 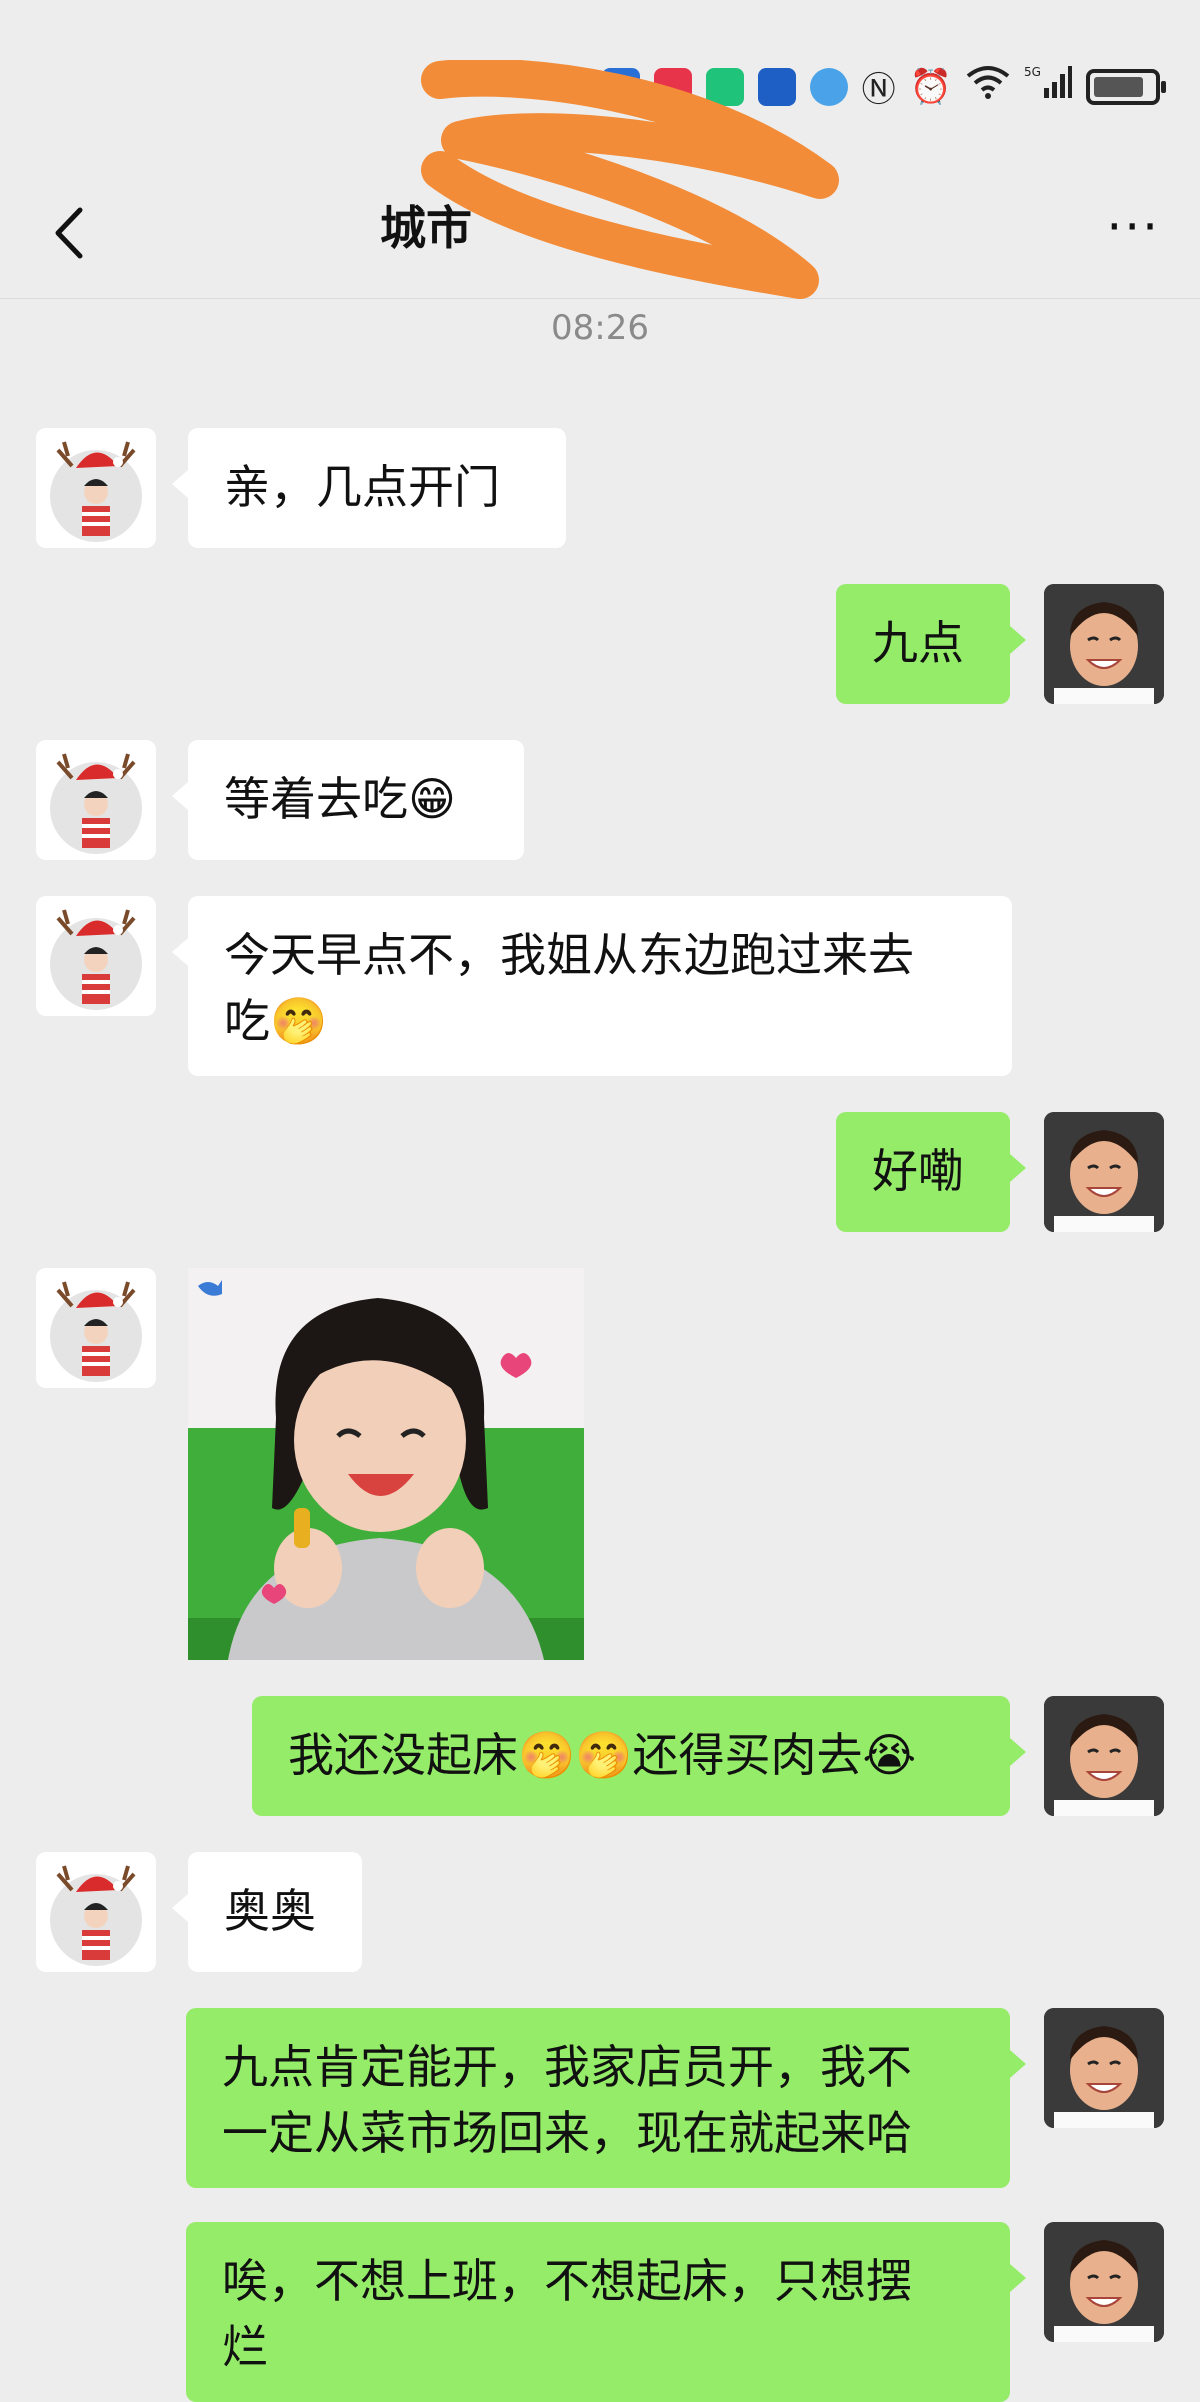 What do you see at coordinates (386, 1464) in the screenshot?
I see `child-thumbs-up-sticker` at bounding box center [386, 1464].